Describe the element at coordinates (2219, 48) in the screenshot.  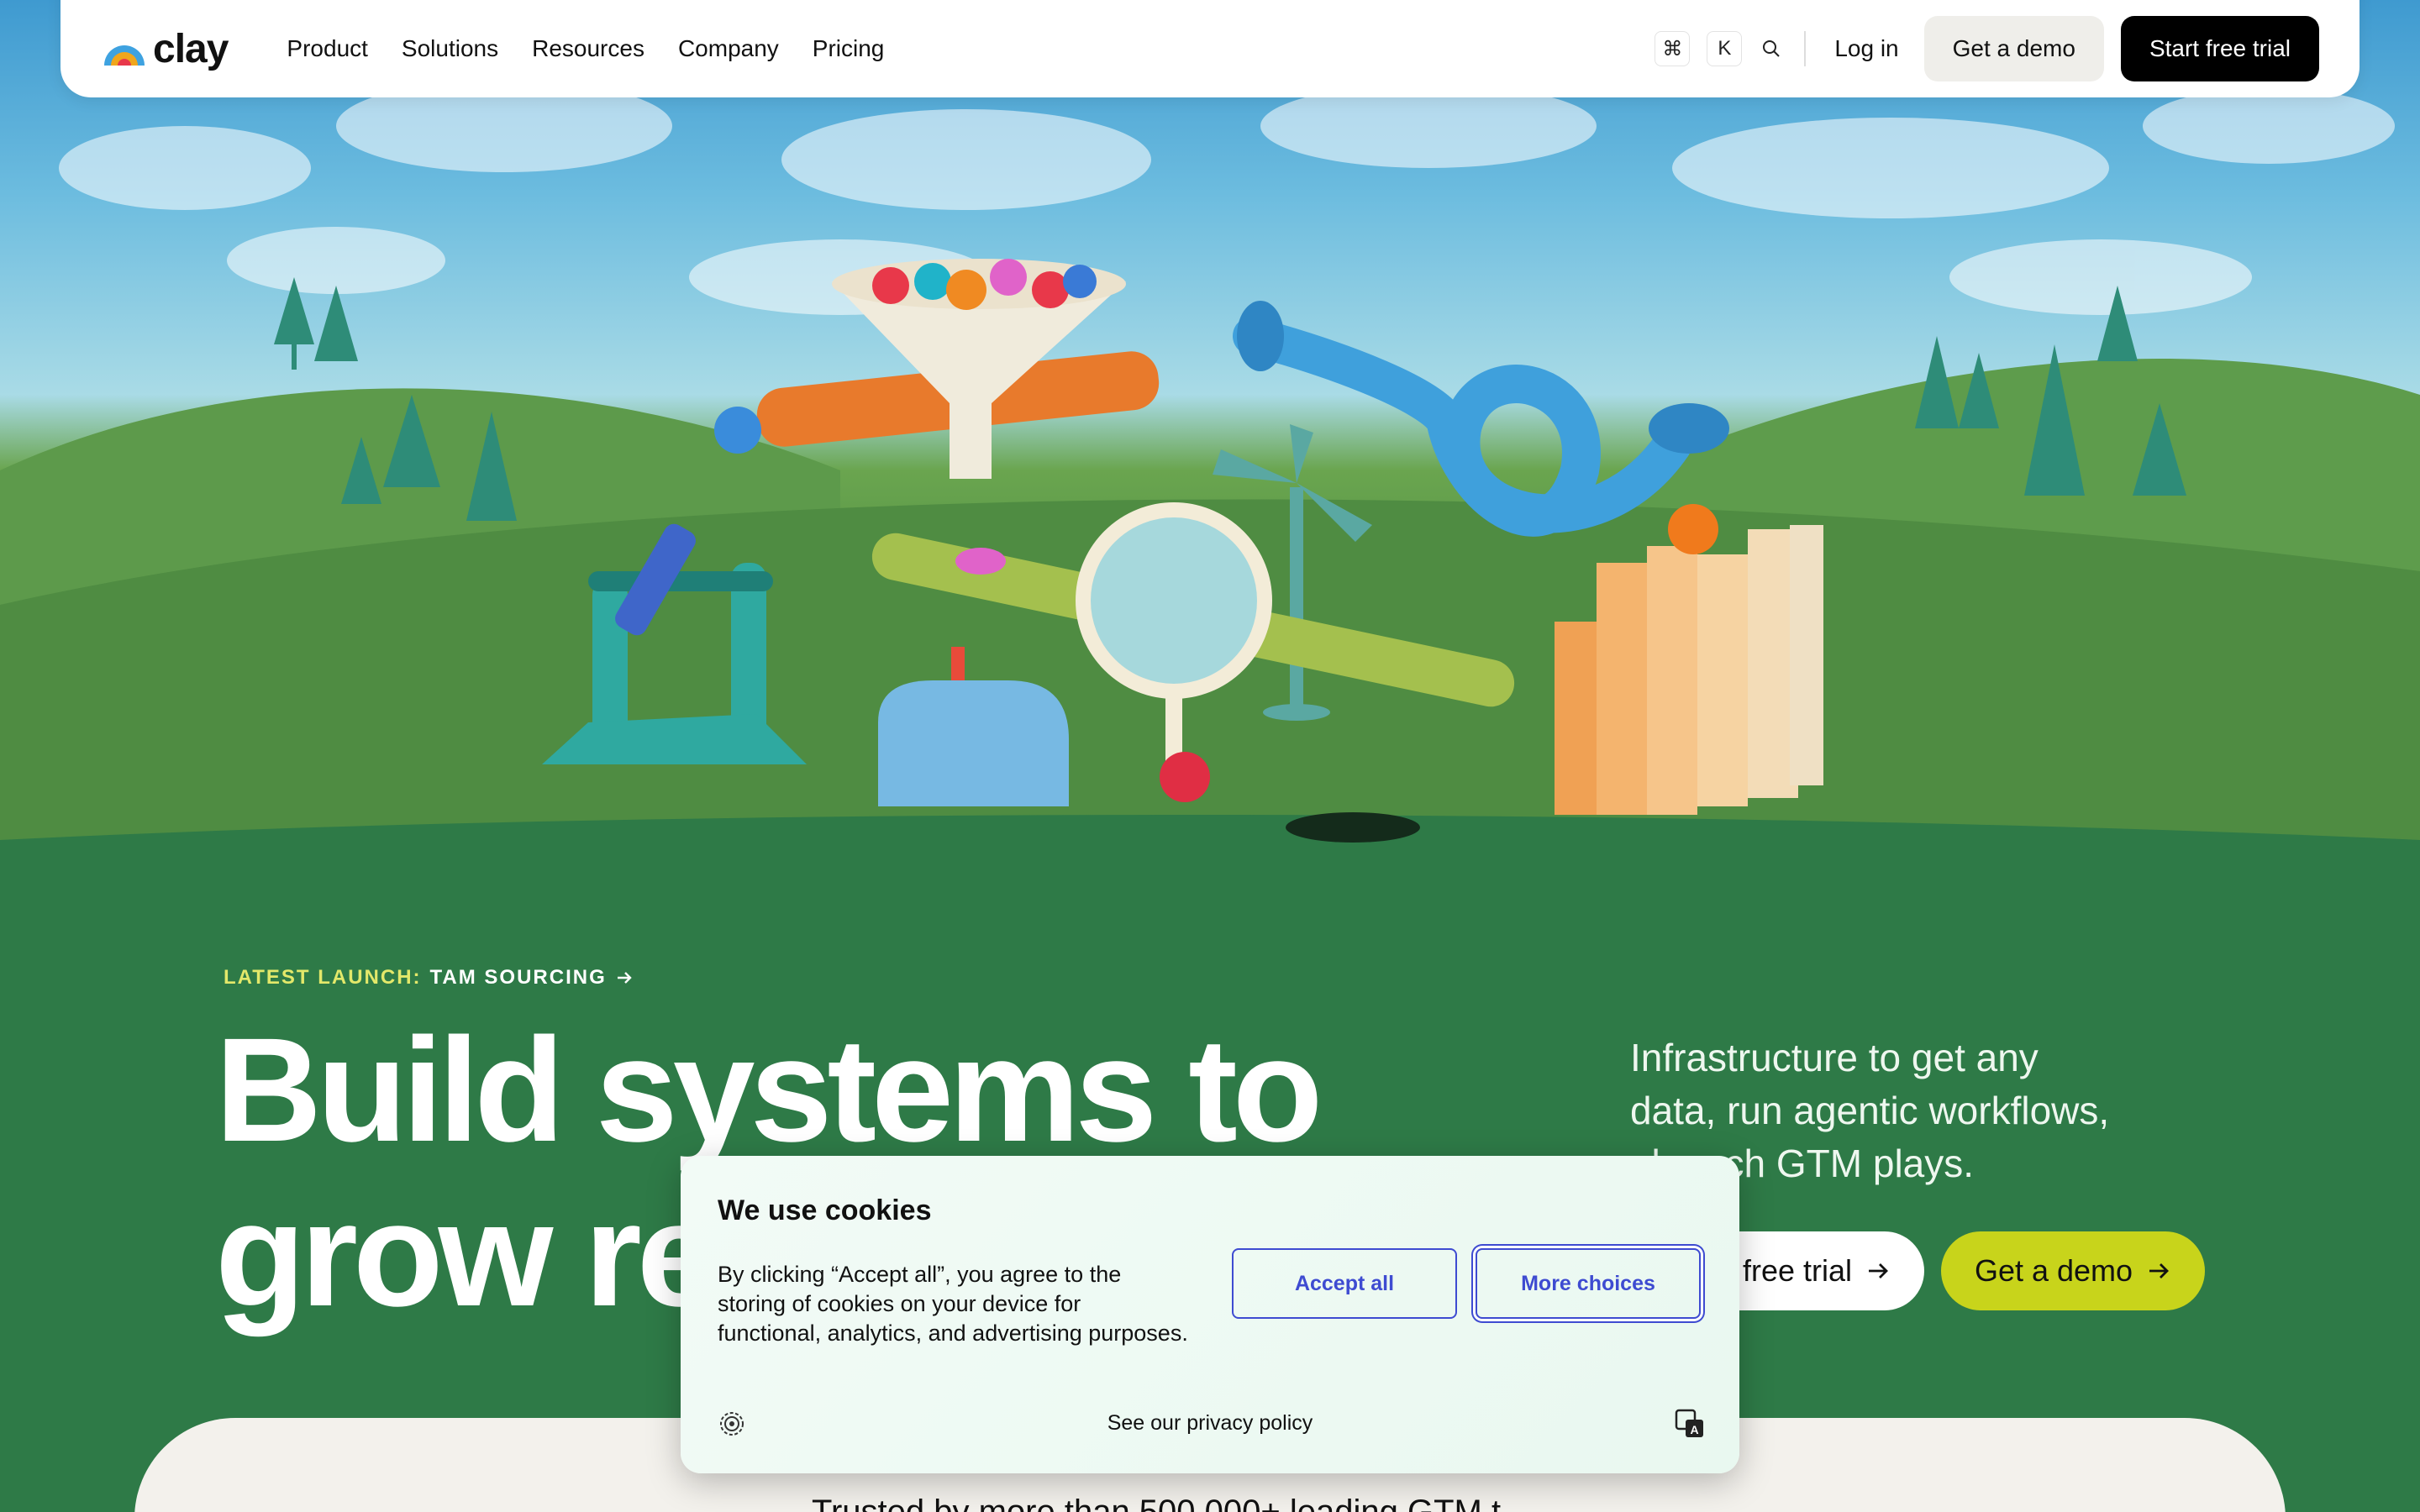
I see `start-trial-button: Start free trial` at that location.